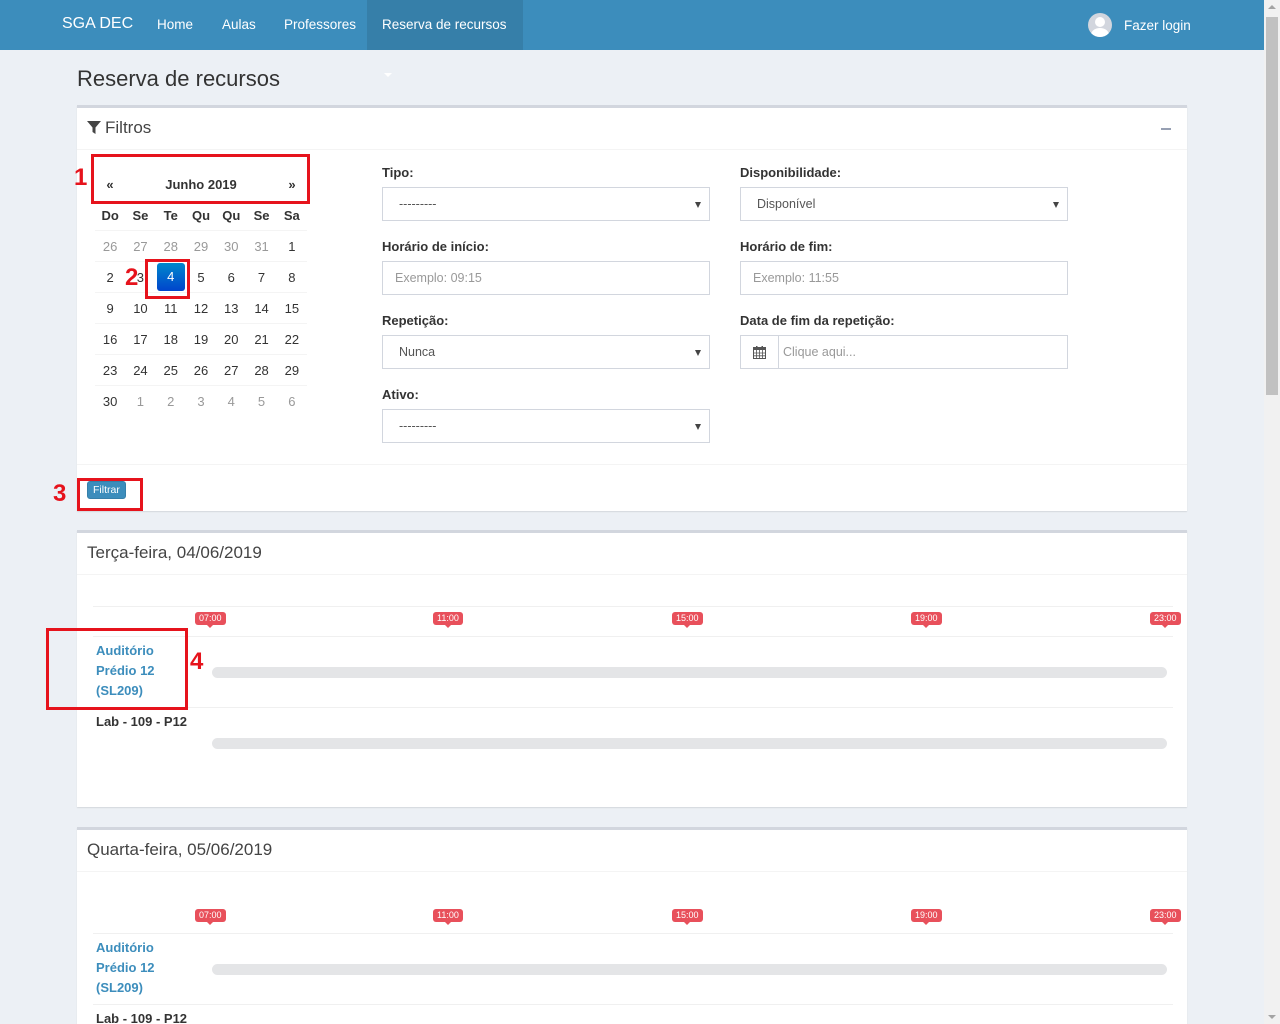 The height and width of the screenshot is (1024, 1280). What do you see at coordinates (140, 215) in the screenshot?
I see `weekday-label: Se` at bounding box center [140, 215].